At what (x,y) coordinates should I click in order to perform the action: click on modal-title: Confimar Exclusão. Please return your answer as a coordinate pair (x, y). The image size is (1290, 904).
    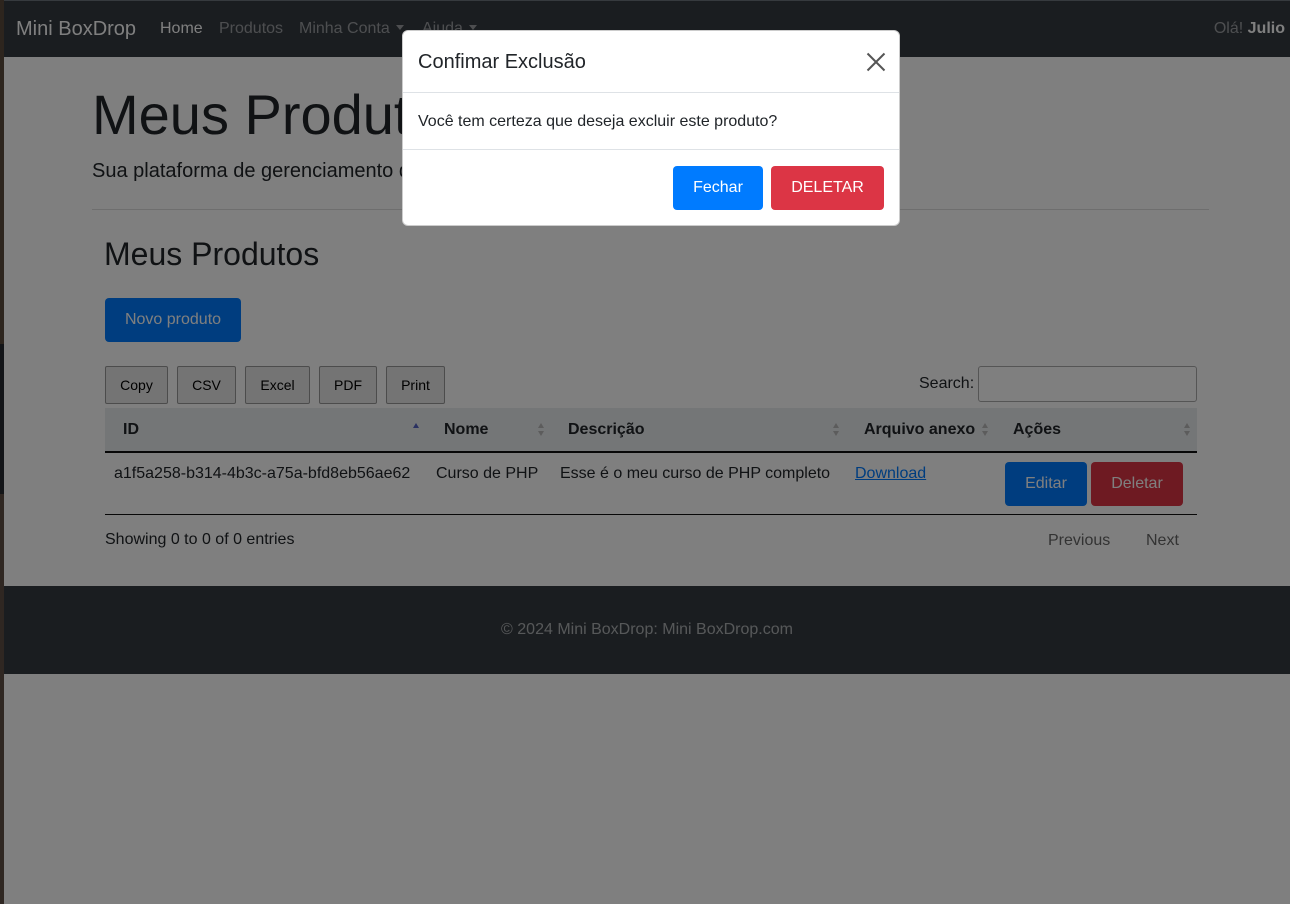
    Looking at the image, I should click on (502, 62).